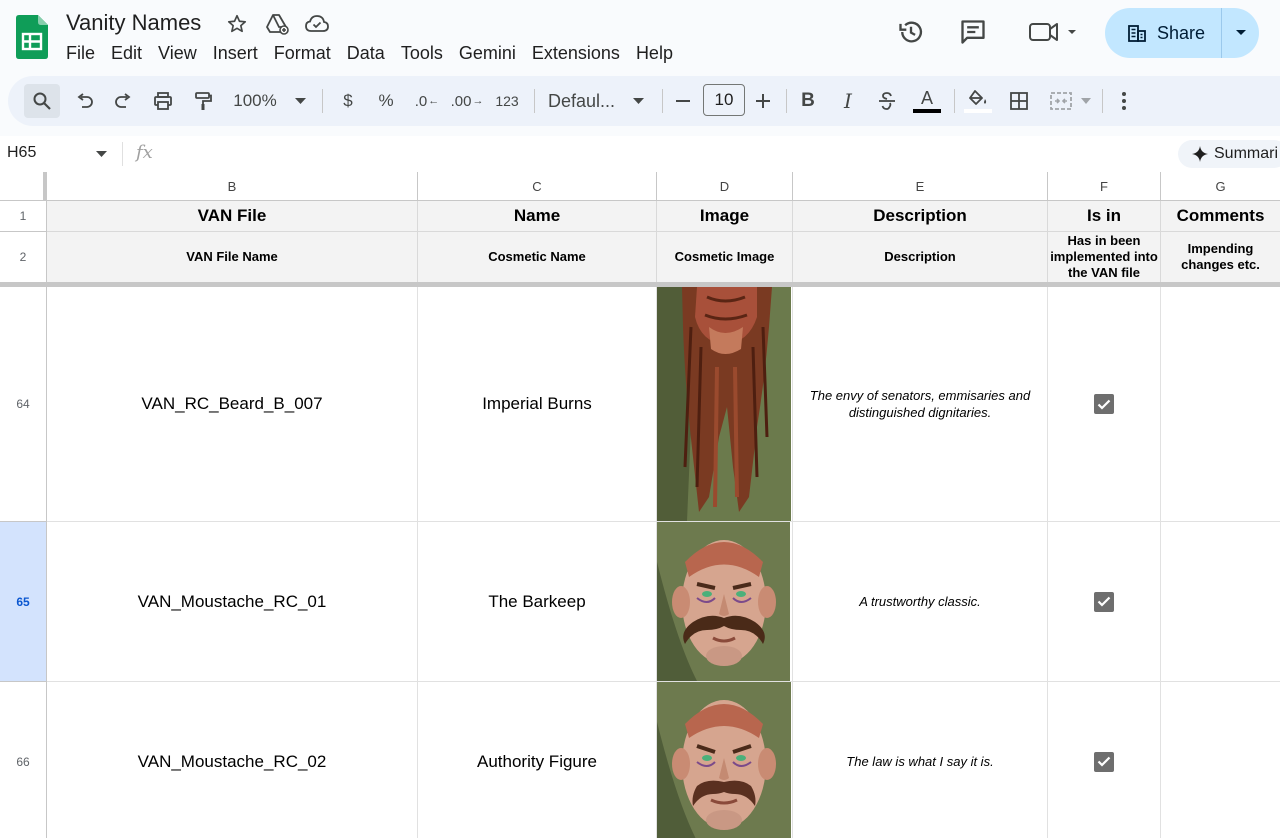 The width and height of the screenshot is (1280, 838). What do you see at coordinates (724, 100) in the screenshot?
I see `font-size-input: 10` at bounding box center [724, 100].